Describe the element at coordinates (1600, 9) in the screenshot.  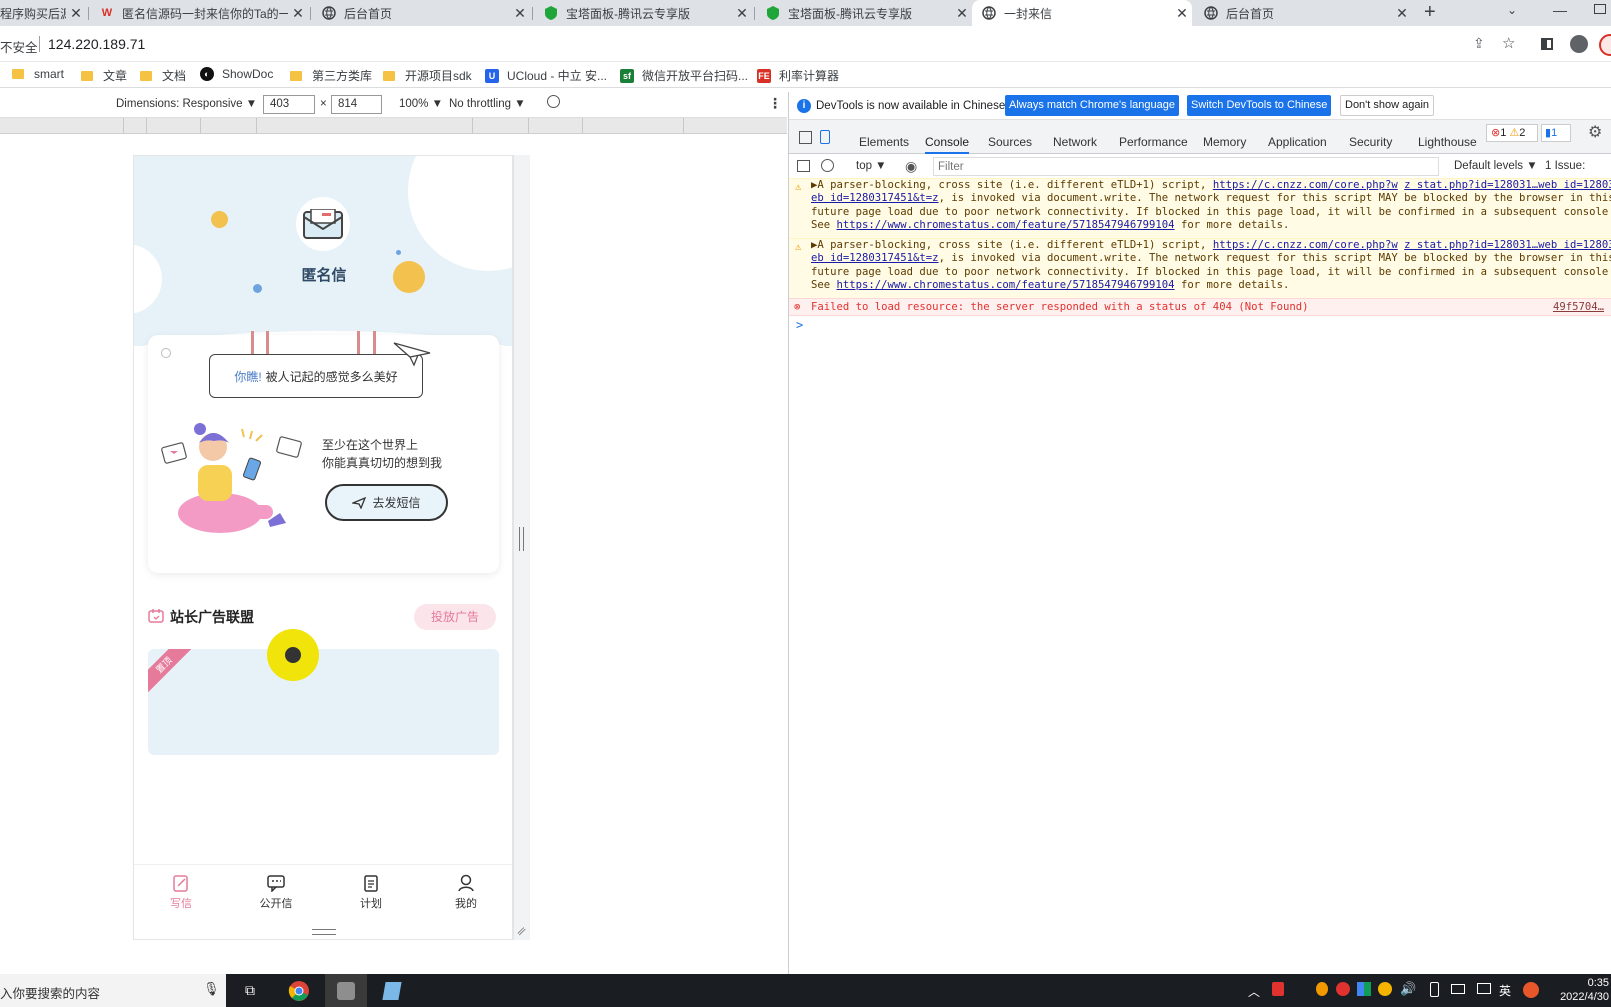
I see `maximize-icon` at that location.